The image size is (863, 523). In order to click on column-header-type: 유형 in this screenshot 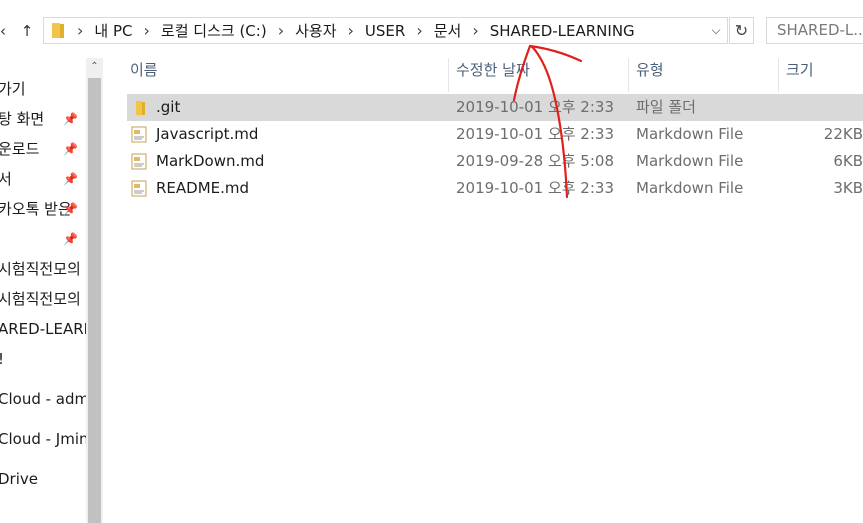, I will do `click(650, 70)`.